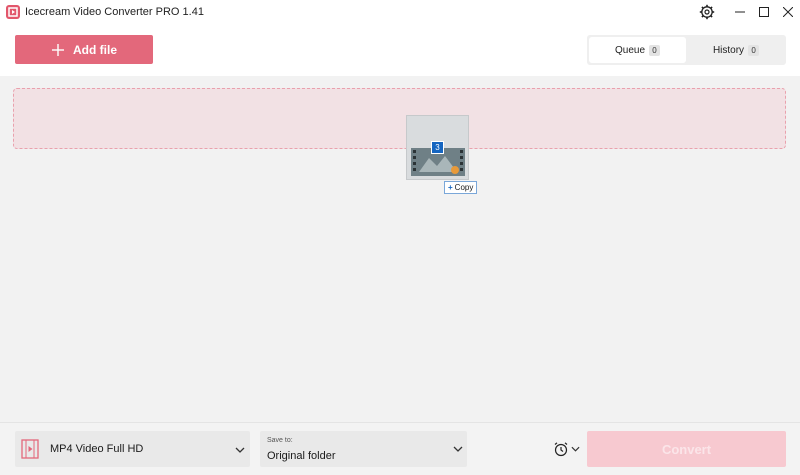 The image size is (800, 475). What do you see at coordinates (95, 49) in the screenshot?
I see `add-file-label: Add file` at bounding box center [95, 49].